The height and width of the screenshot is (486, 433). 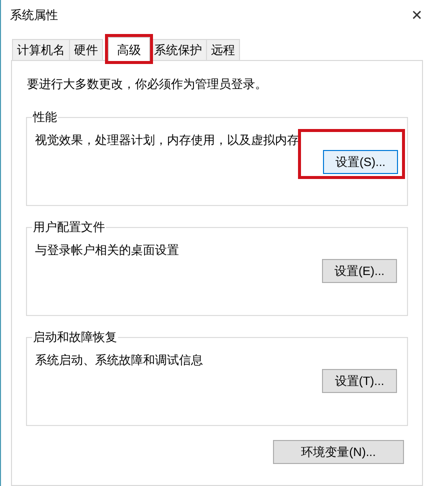 What do you see at coordinates (107, 250) in the screenshot?
I see `group-description: 与登录帐户相关的桌面设置` at bounding box center [107, 250].